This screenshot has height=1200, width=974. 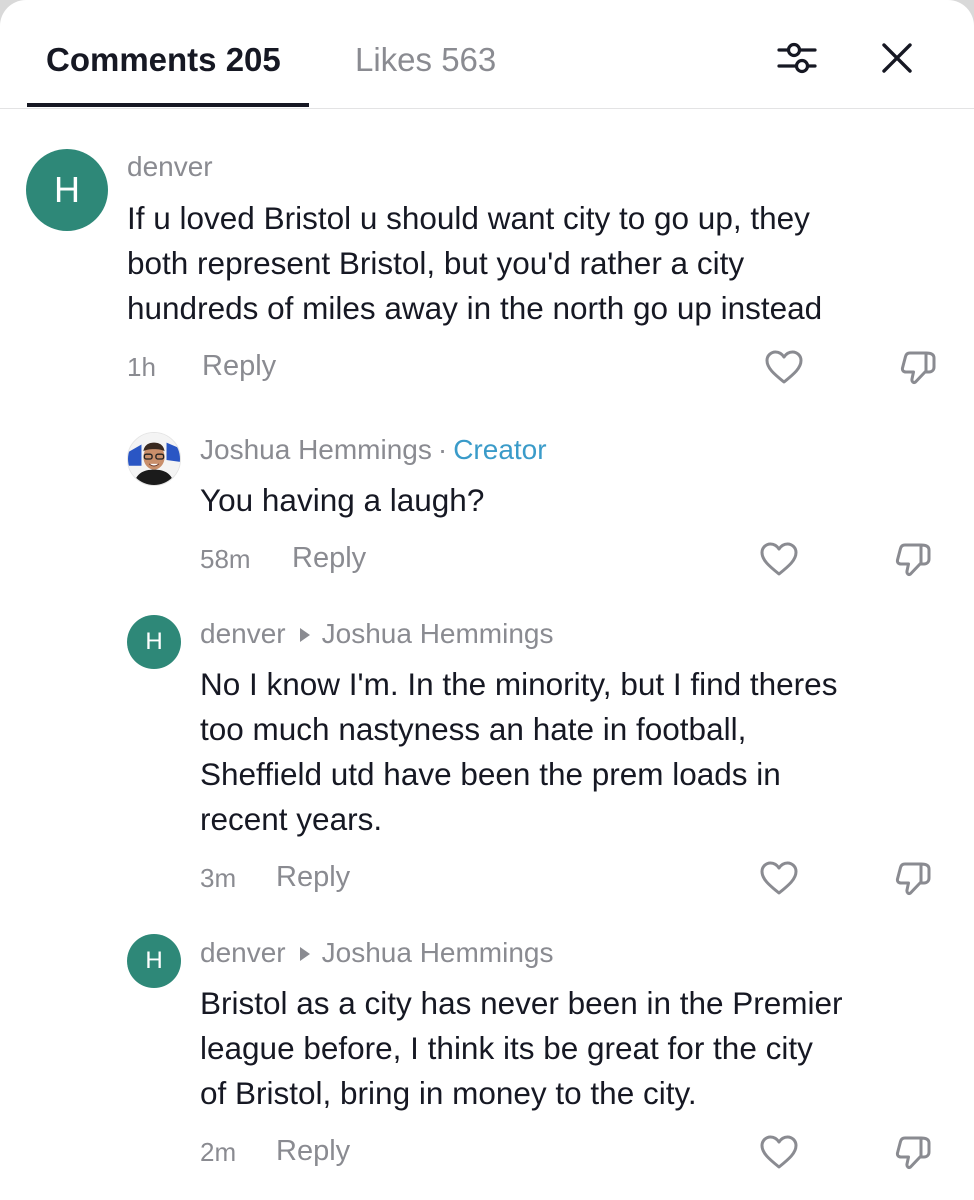 What do you see at coordinates (425, 60) in the screenshot?
I see `tab-likes: Likes 563` at bounding box center [425, 60].